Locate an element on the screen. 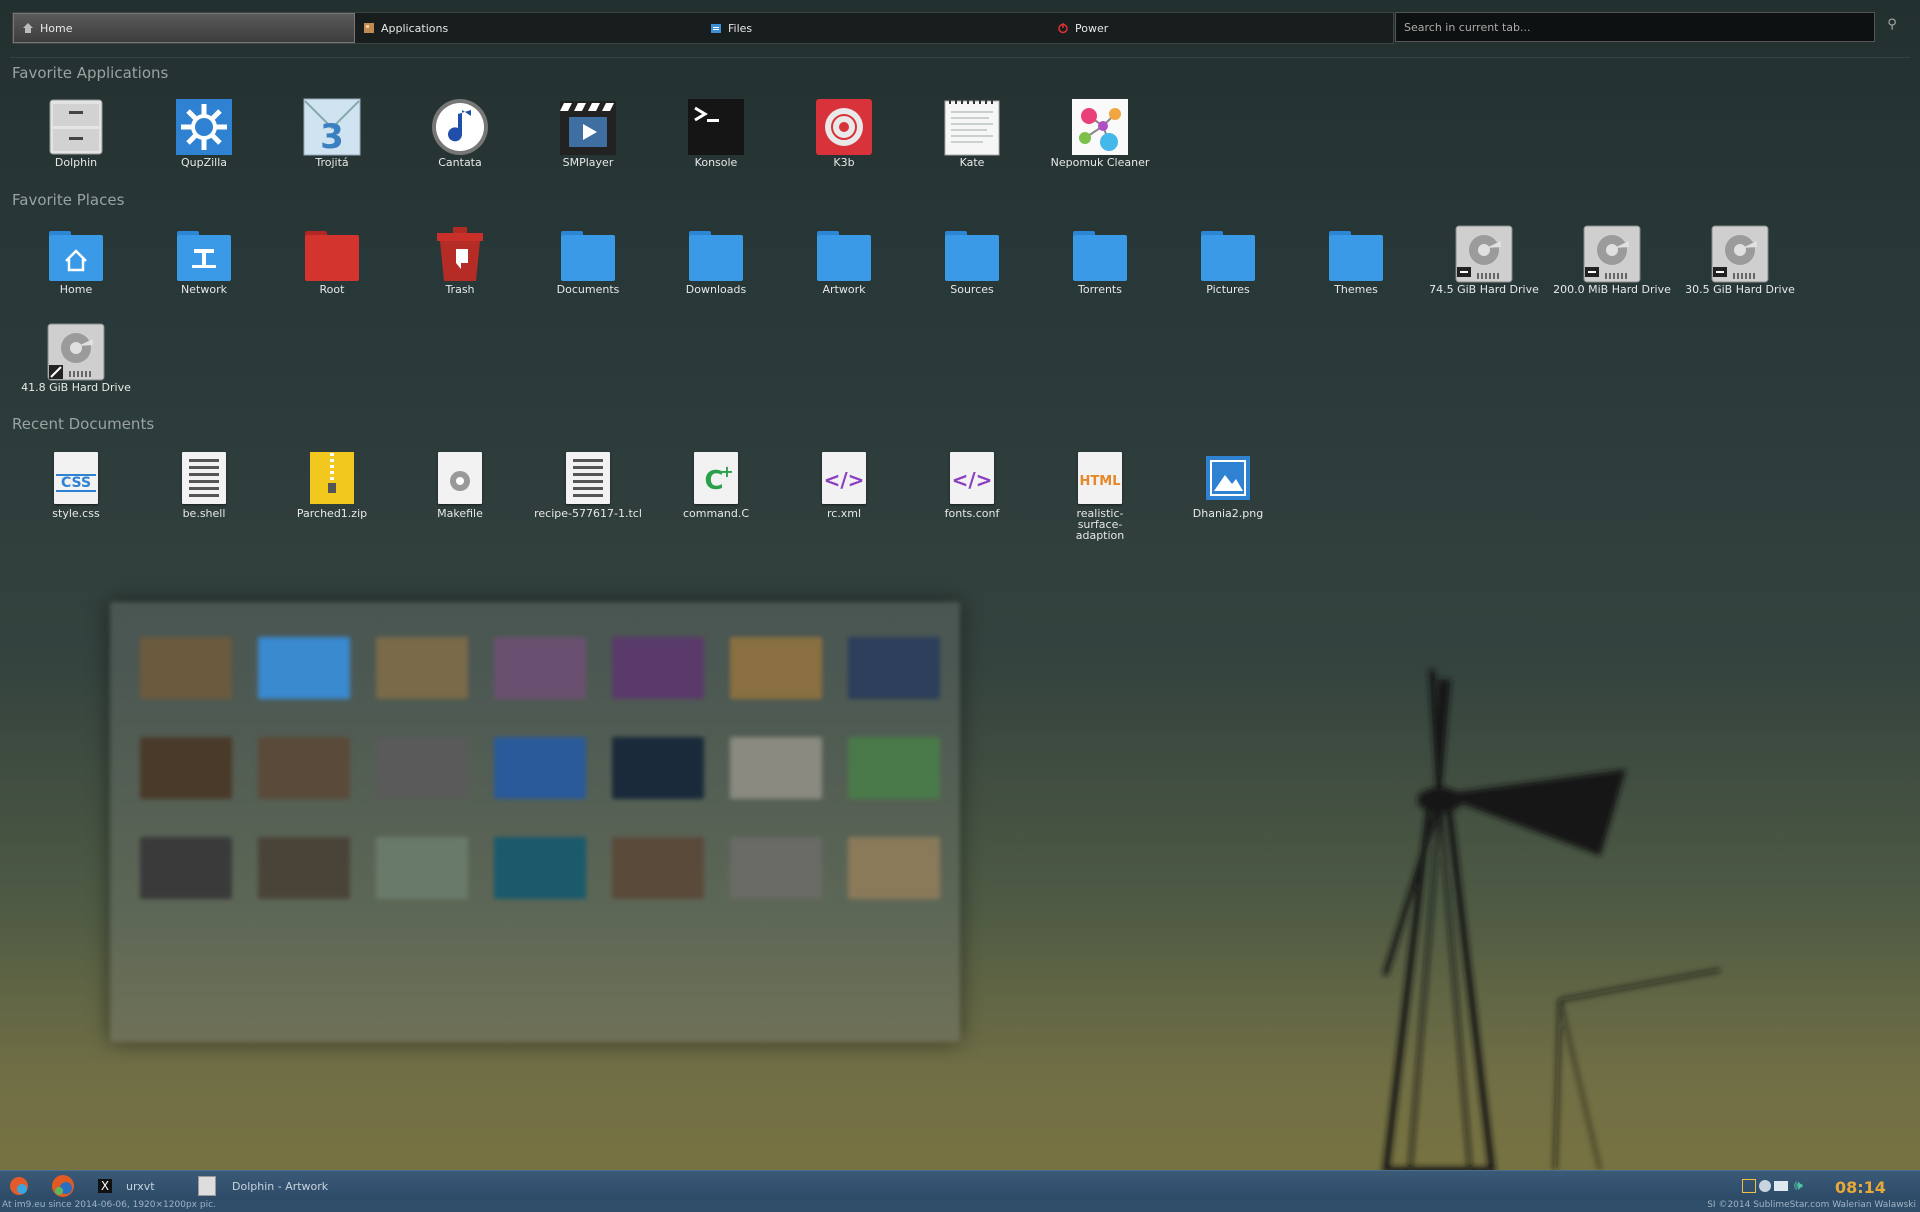 This screenshot has width=1920, height=1212. doc-makefile: Makefile is located at coordinates (460, 484).